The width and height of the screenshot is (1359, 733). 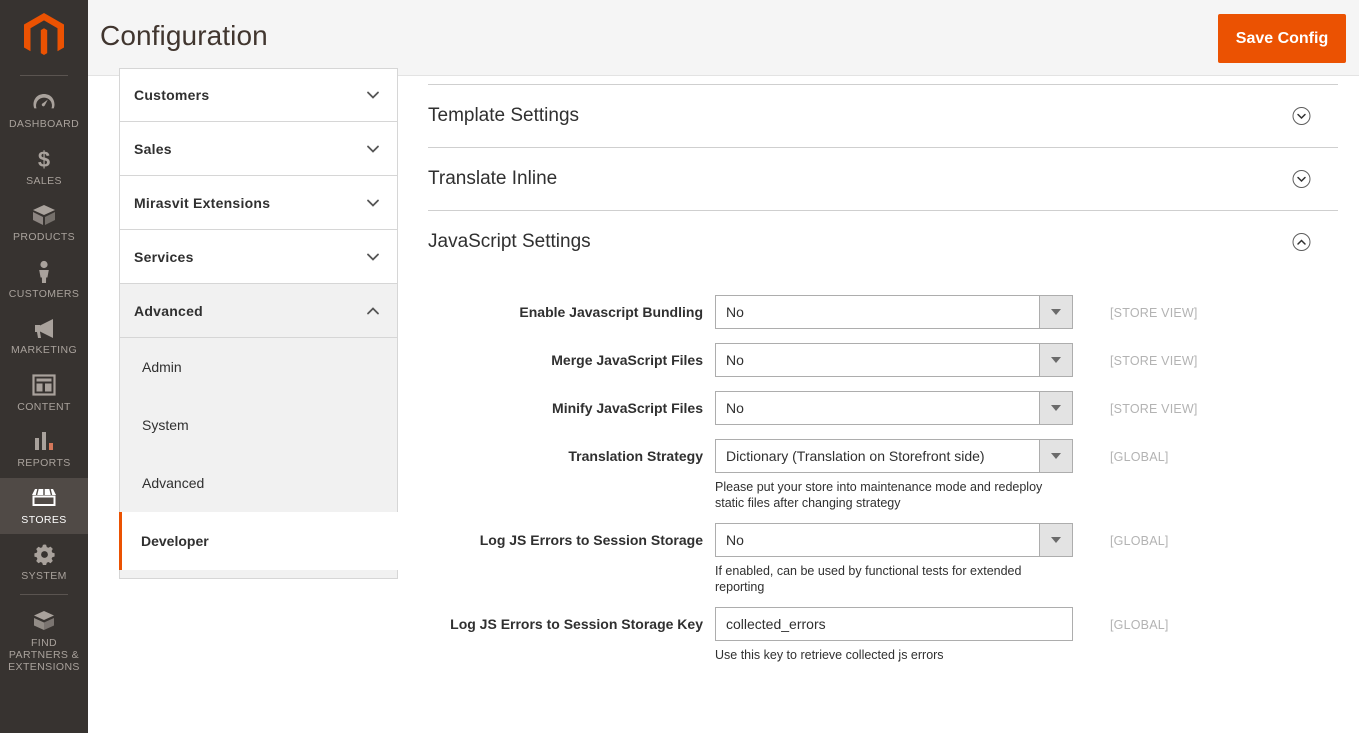 What do you see at coordinates (635, 456) in the screenshot?
I see `field-label: Translation Strategy` at bounding box center [635, 456].